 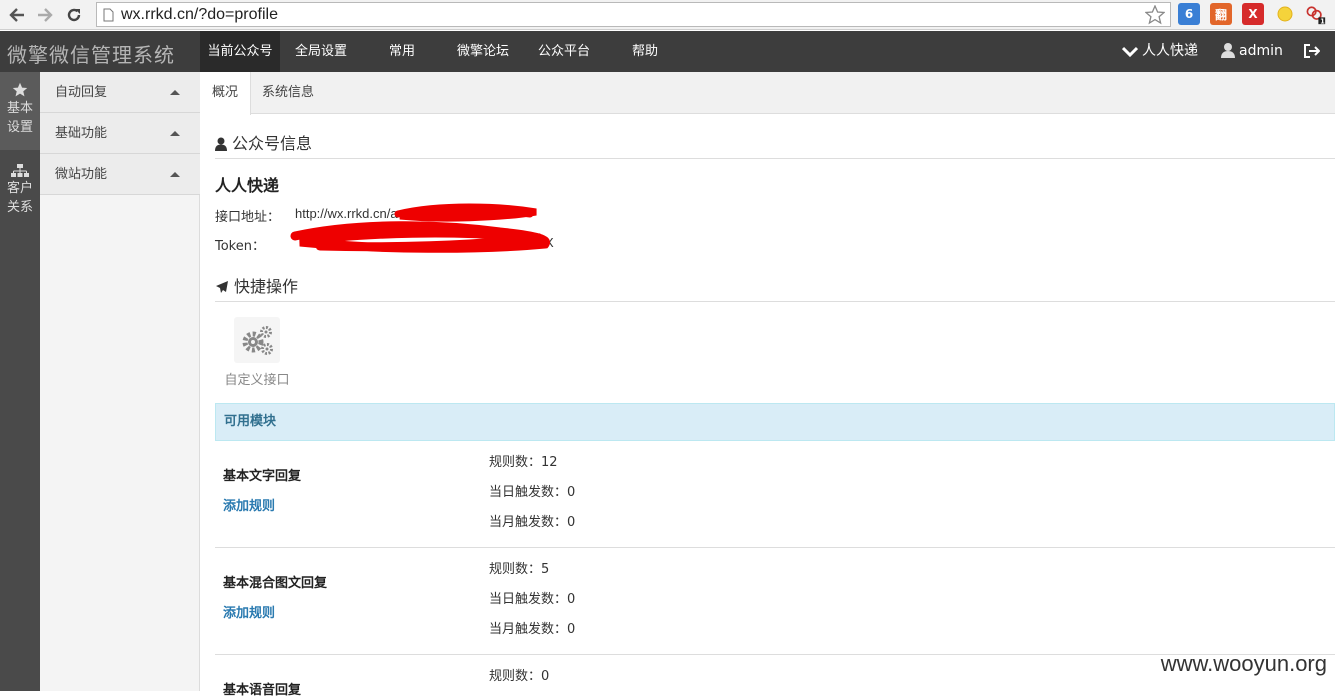 I want to click on module-name: 基本语音回复, so click(x=262, y=688).